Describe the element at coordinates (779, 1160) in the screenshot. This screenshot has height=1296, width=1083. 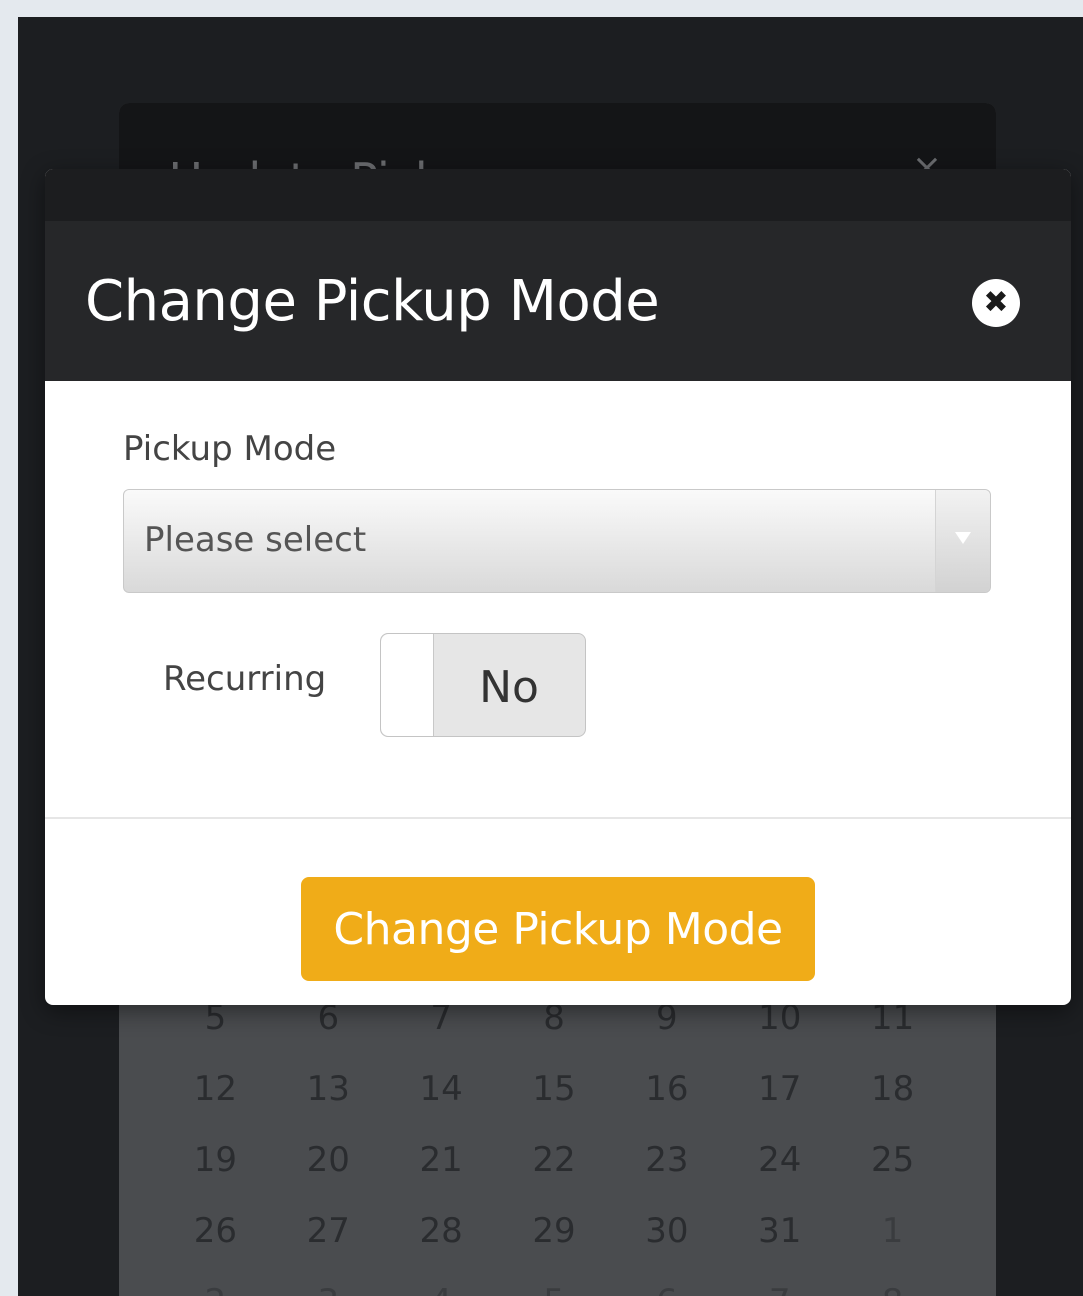
I see `calendar-day: 24` at that location.